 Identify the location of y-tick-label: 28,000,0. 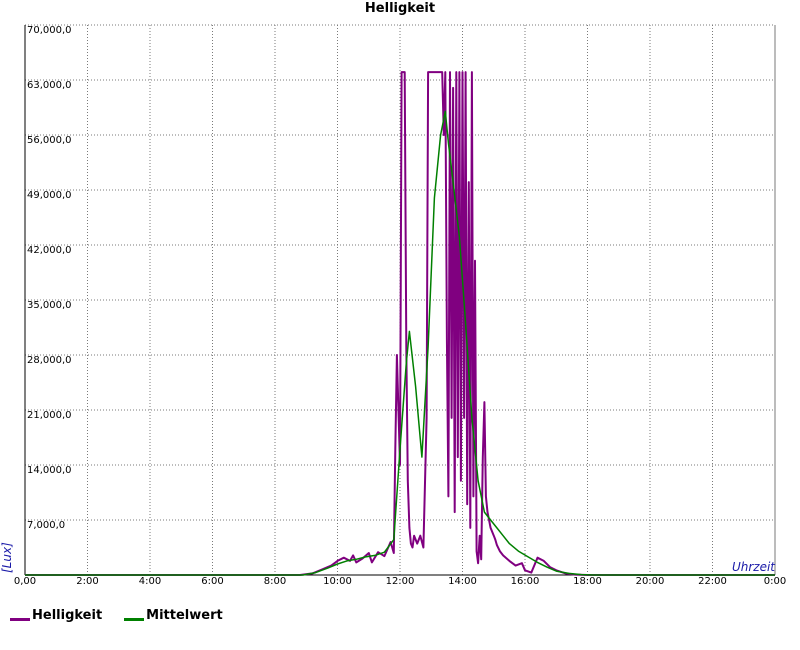
(49, 360).